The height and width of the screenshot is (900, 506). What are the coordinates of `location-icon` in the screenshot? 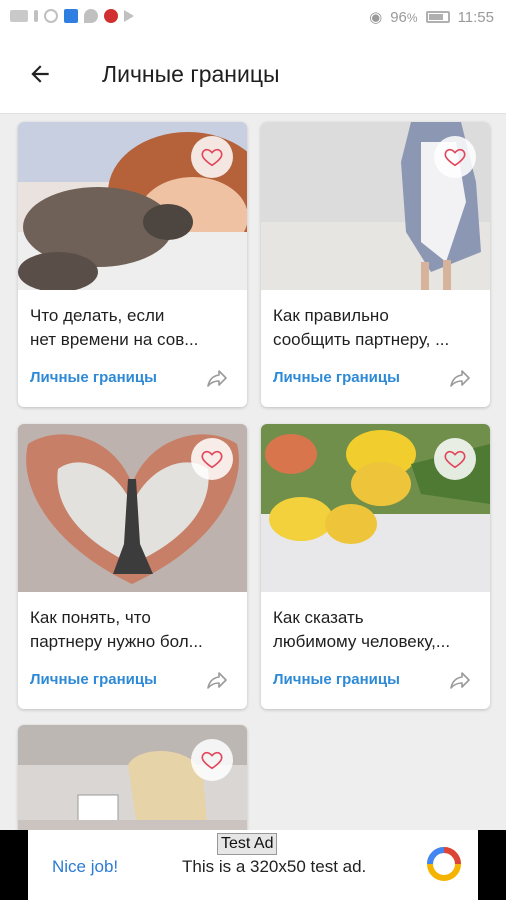 It's located at (91, 16).